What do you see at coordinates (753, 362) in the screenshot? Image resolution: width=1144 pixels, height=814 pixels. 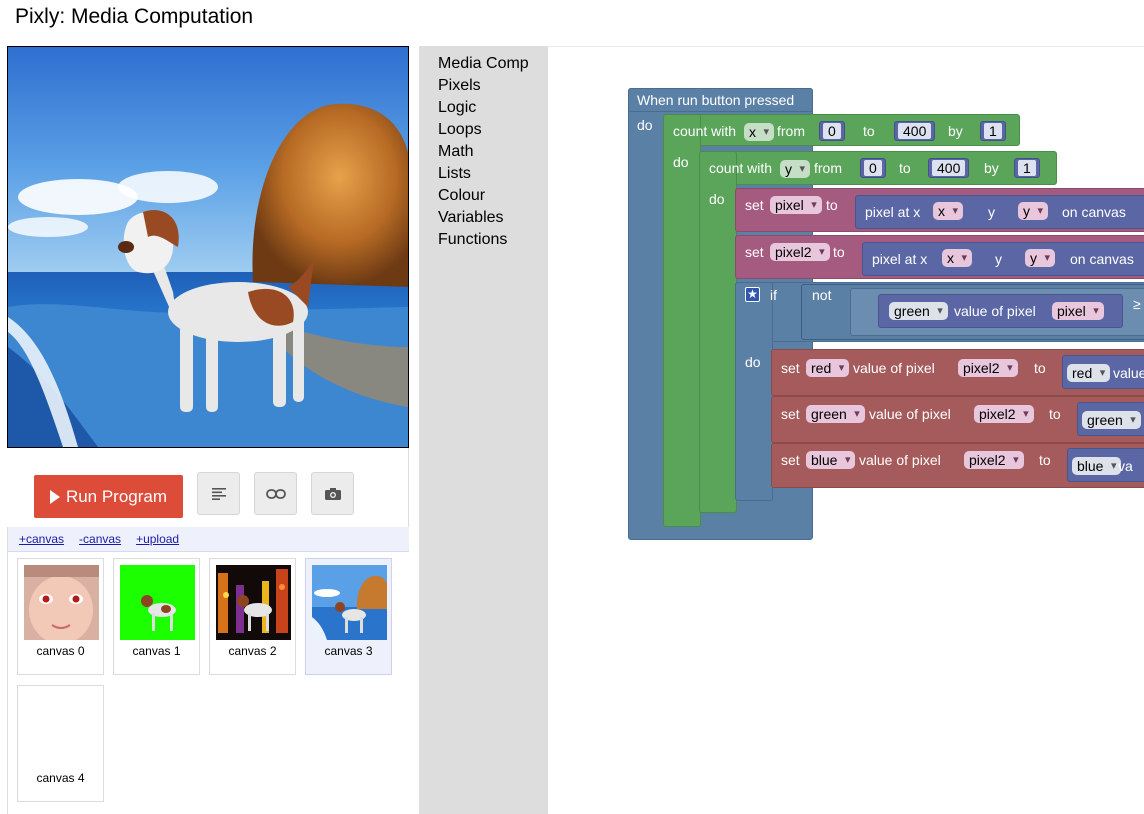 I see `if-do-label: do` at bounding box center [753, 362].